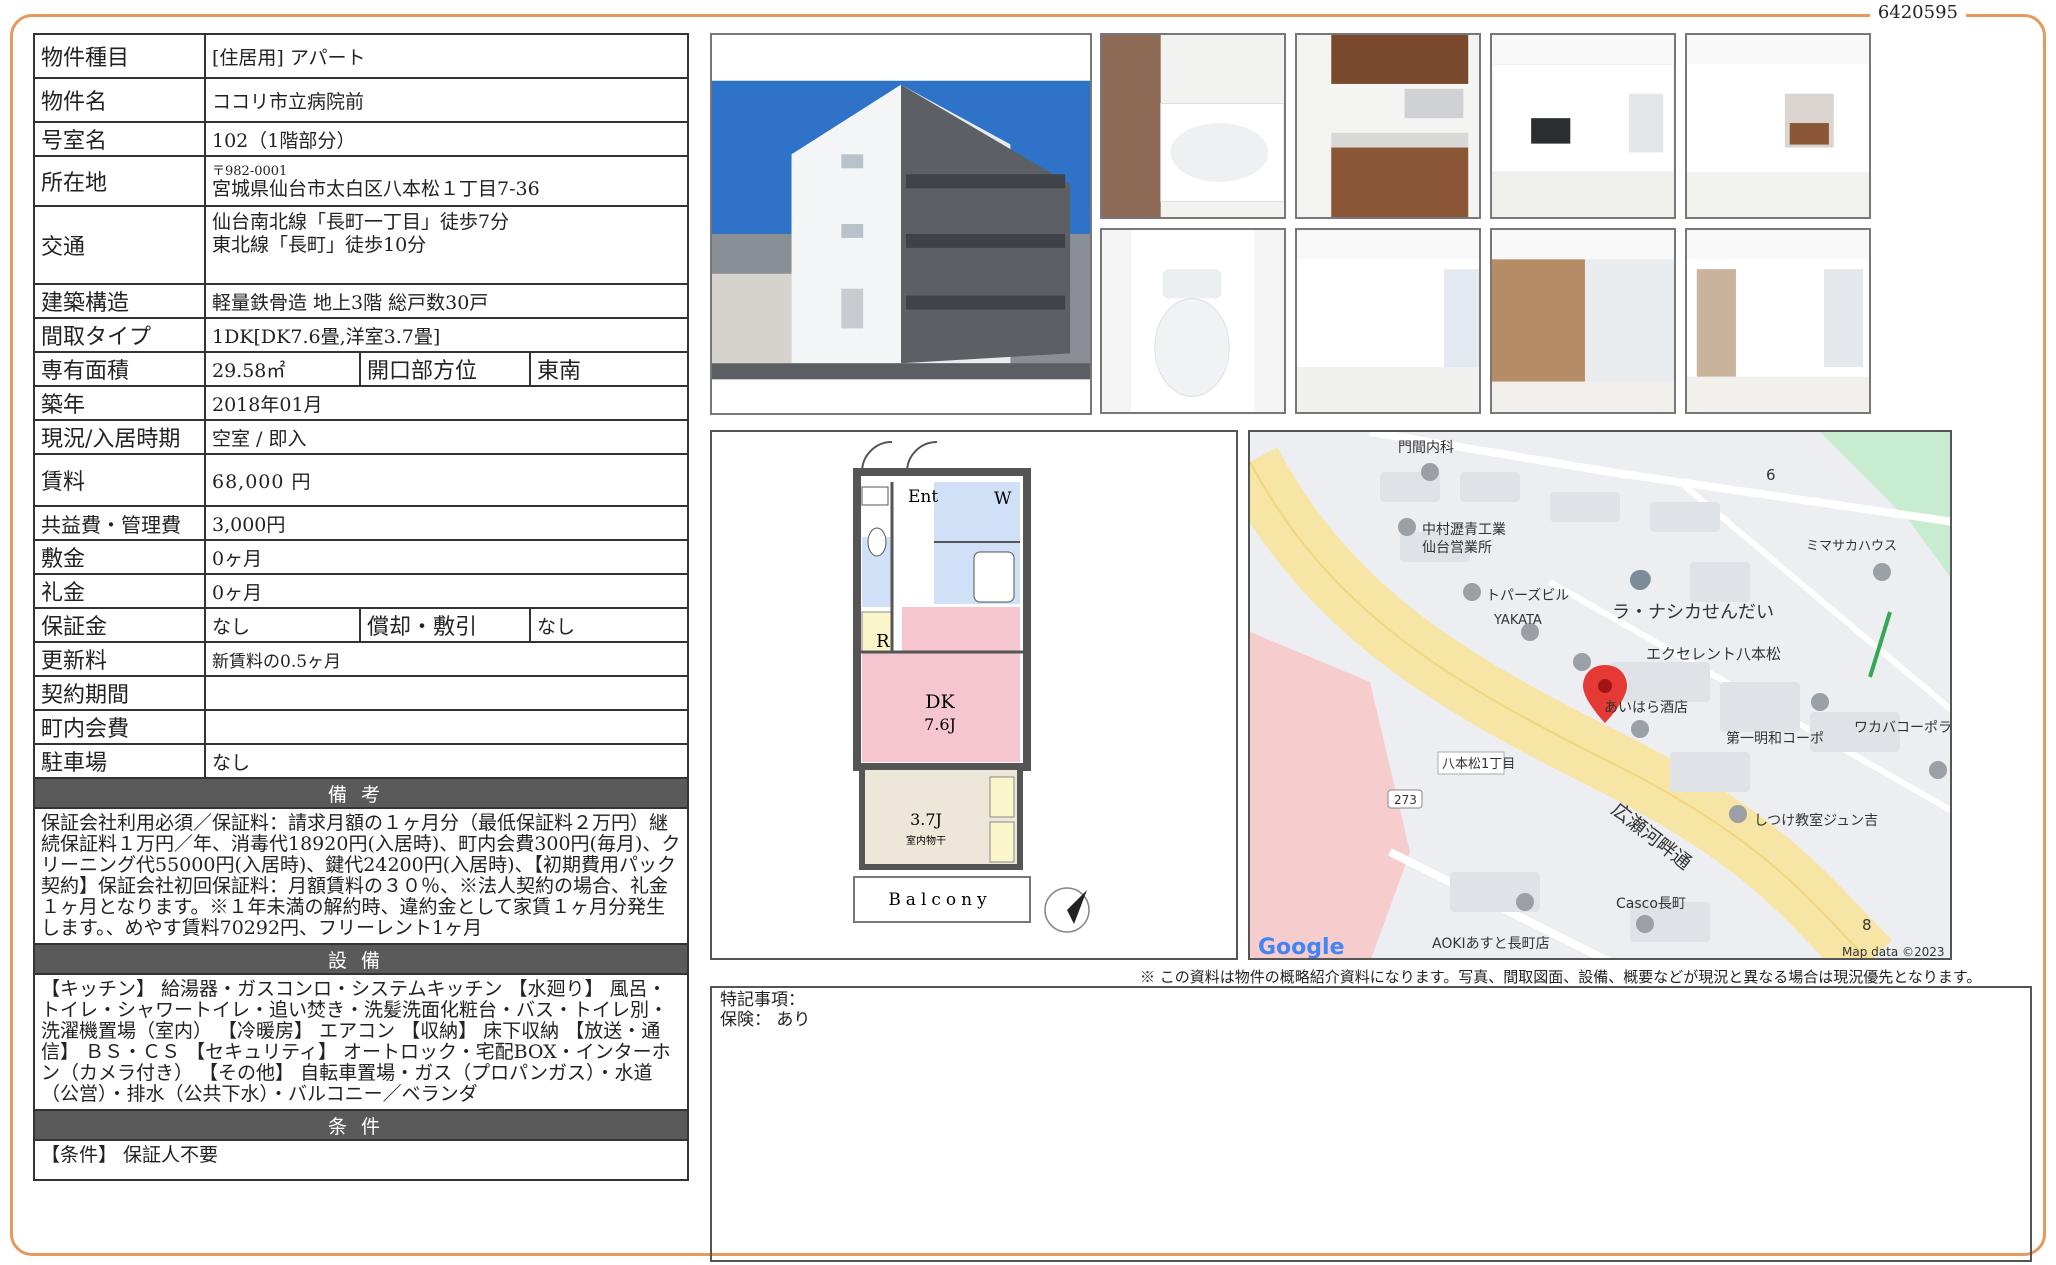  What do you see at coordinates (361, 1125) in the screenshot?
I see `conditions-heading: 条件` at bounding box center [361, 1125].